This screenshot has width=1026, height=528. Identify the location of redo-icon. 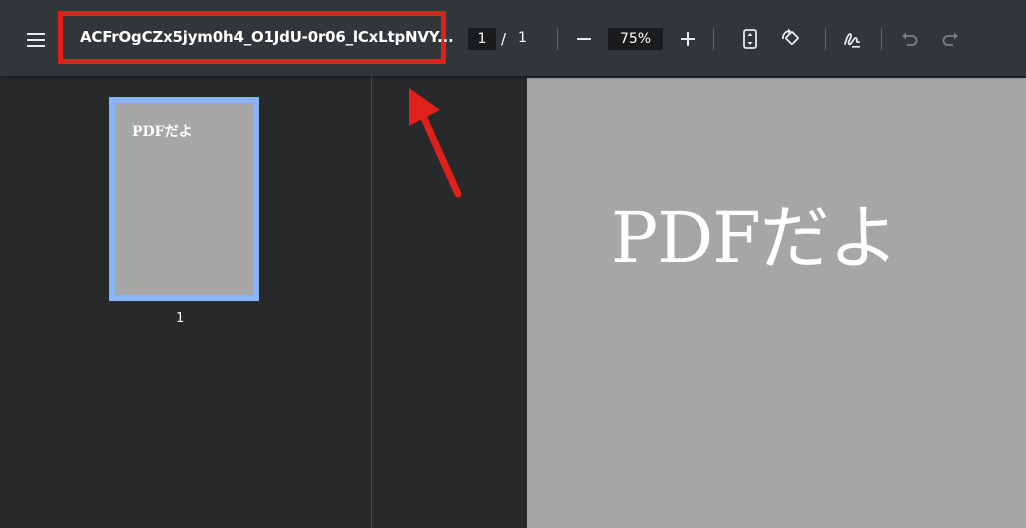
(950, 39).